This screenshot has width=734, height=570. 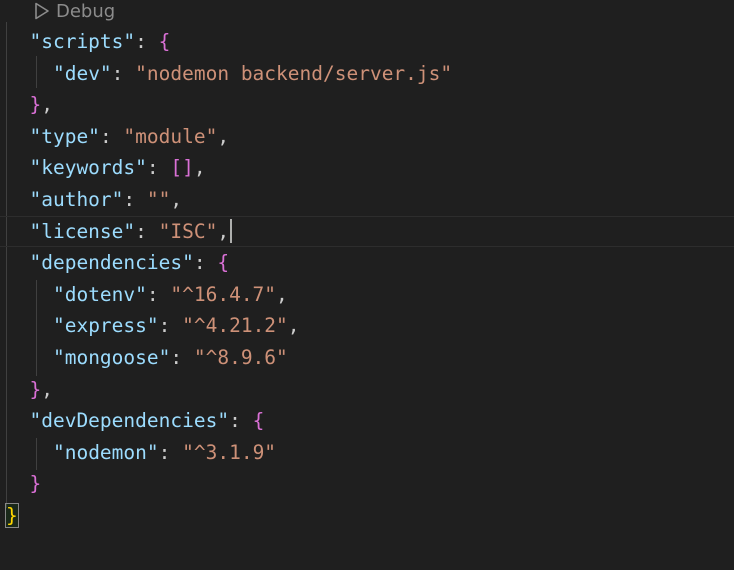 I want to click on json-key: "license", so click(x=82, y=231).